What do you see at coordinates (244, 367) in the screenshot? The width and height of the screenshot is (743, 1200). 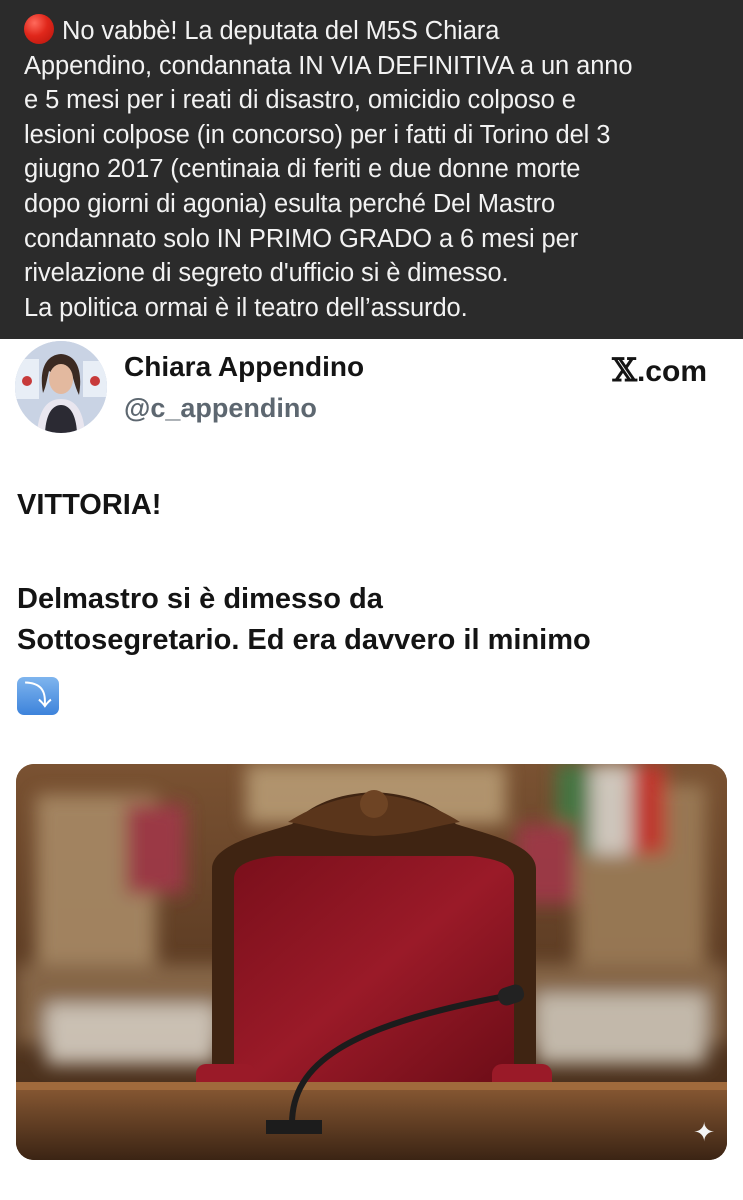 I see `author-name: Chiara Appendino` at bounding box center [244, 367].